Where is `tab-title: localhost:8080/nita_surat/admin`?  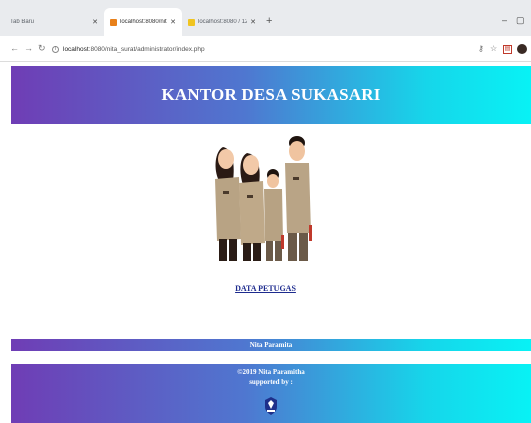 tab-title: localhost:8080/nita_surat/admin is located at coordinates (143, 22).